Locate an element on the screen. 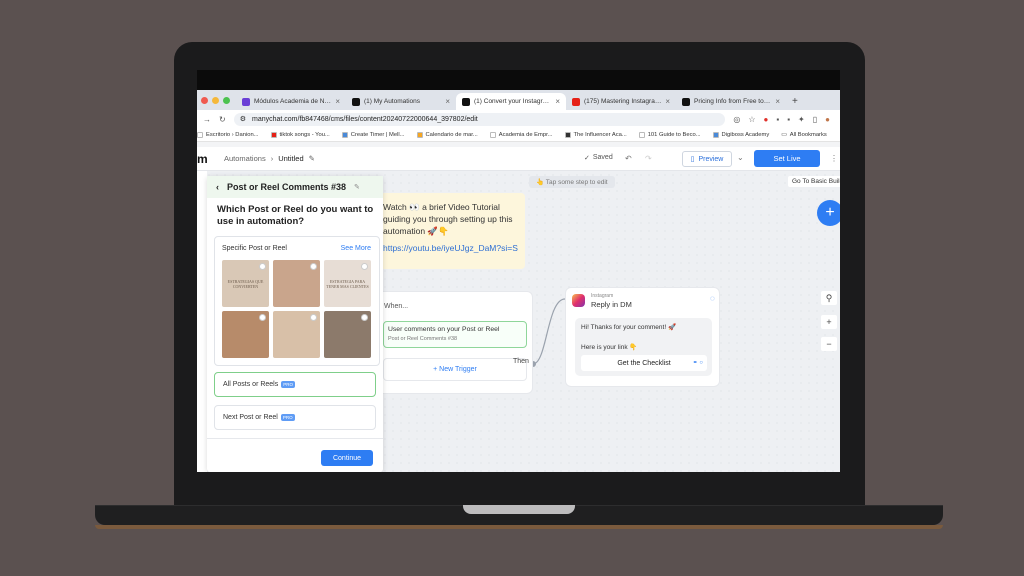 The image size is (1024, 576). sidebar-icon: ▯ is located at coordinates (815, 119).